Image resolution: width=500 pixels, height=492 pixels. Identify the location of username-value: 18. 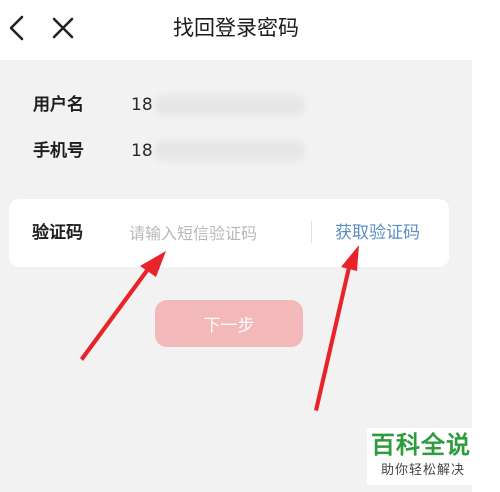
(142, 105).